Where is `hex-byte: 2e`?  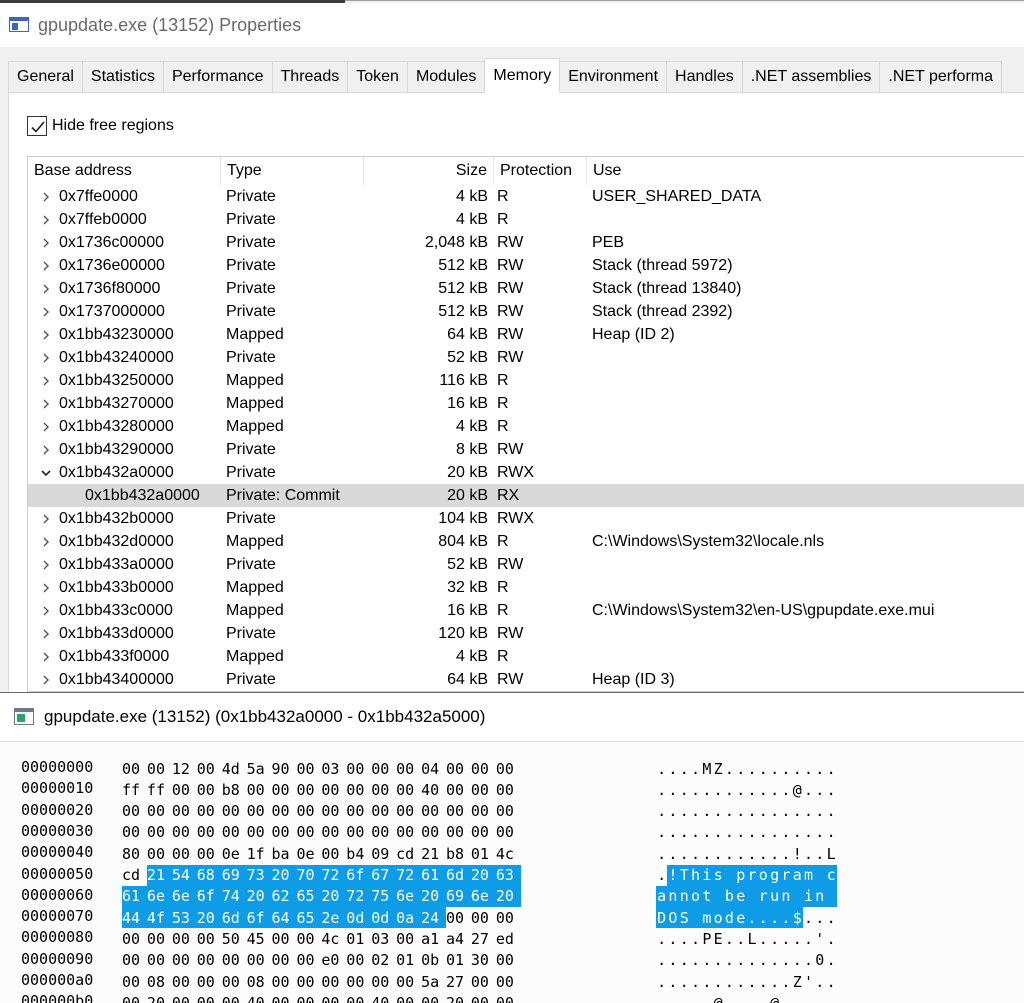 hex-byte: 2e is located at coordinates (334, 918).